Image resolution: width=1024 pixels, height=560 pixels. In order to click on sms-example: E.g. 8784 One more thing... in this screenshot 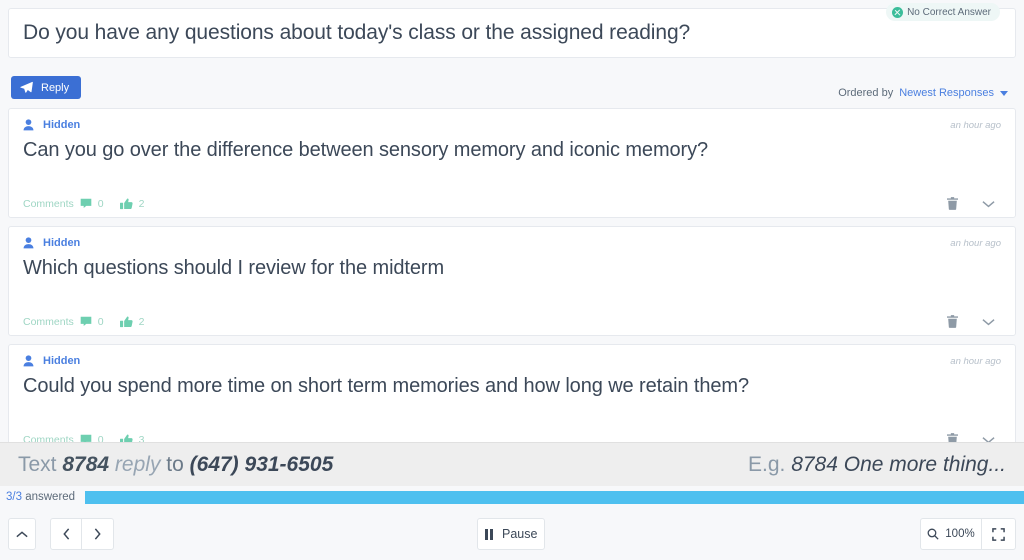, I will do `click(877, 465)`.